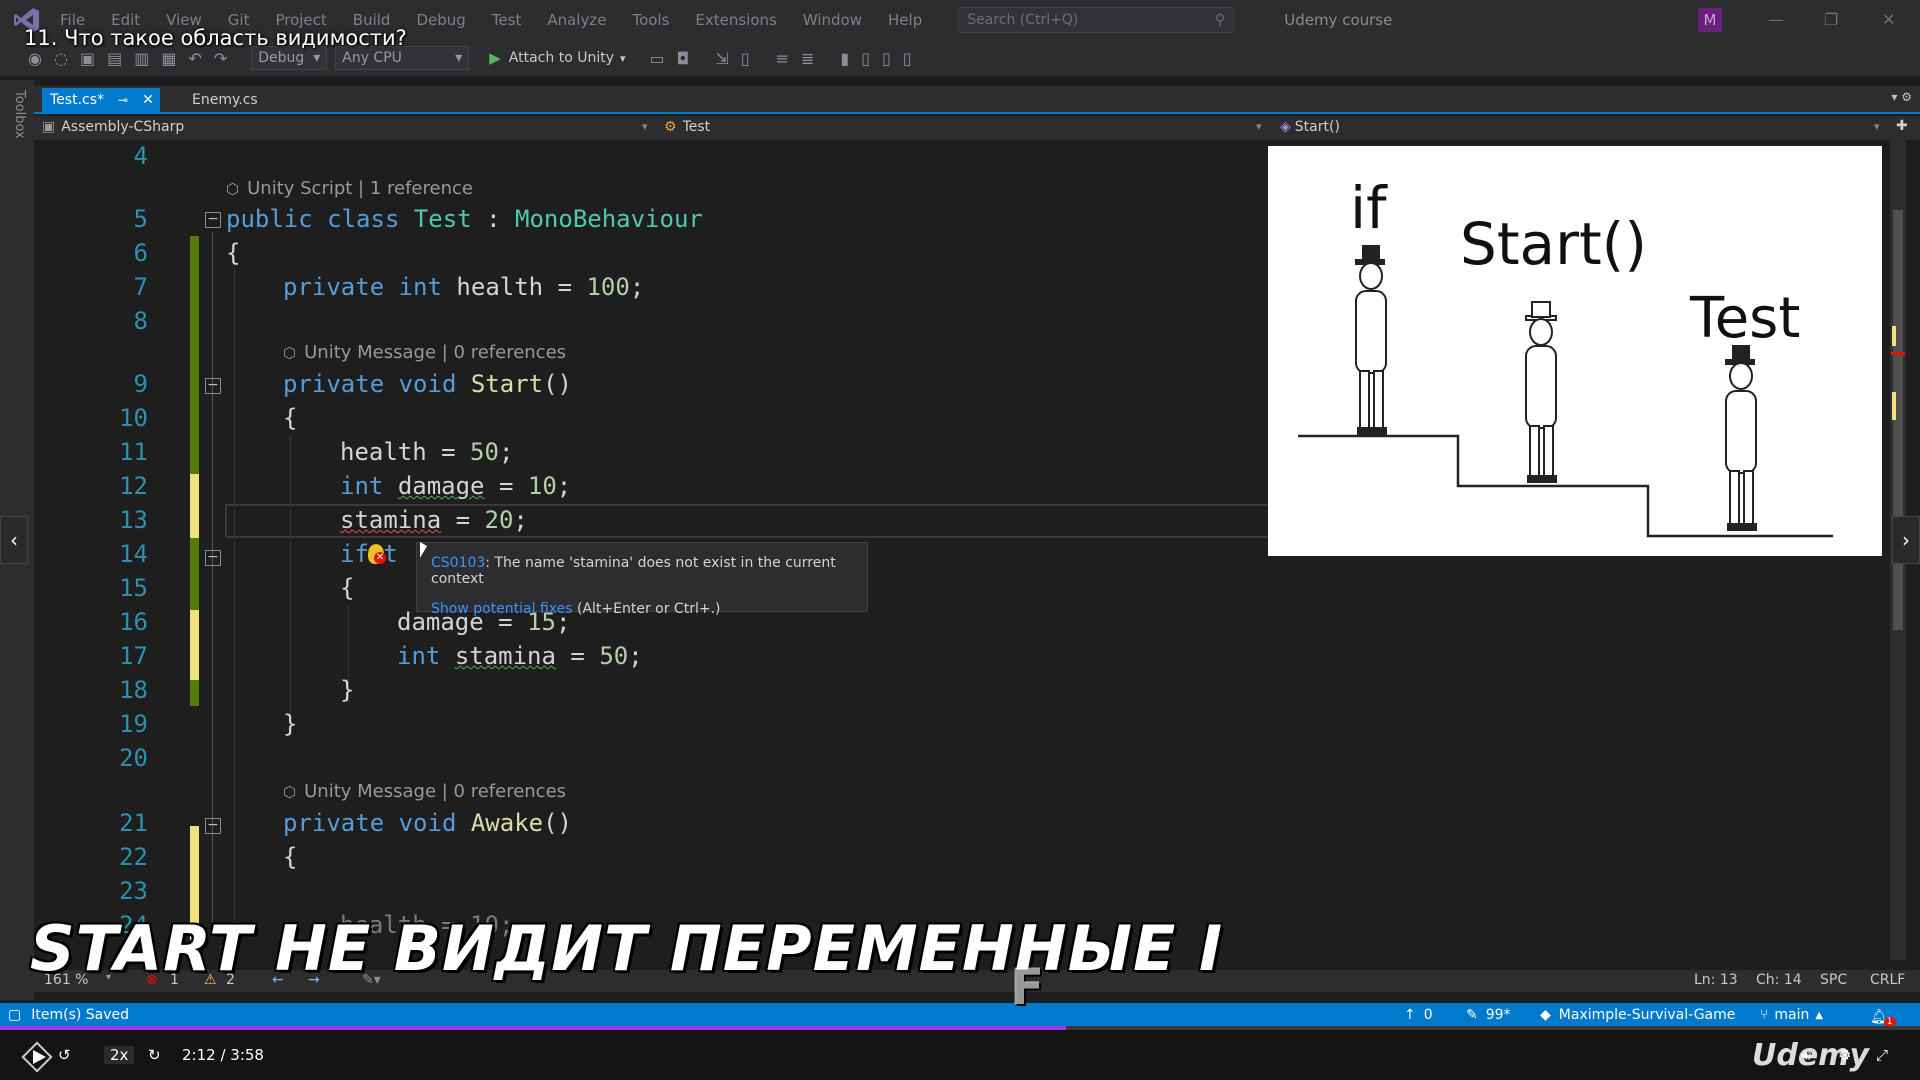  Describe the element at coordinates (424, 791) in the screenshot. I see `codelens-awake: ⬡ Unity Message | 0 references` at that location.